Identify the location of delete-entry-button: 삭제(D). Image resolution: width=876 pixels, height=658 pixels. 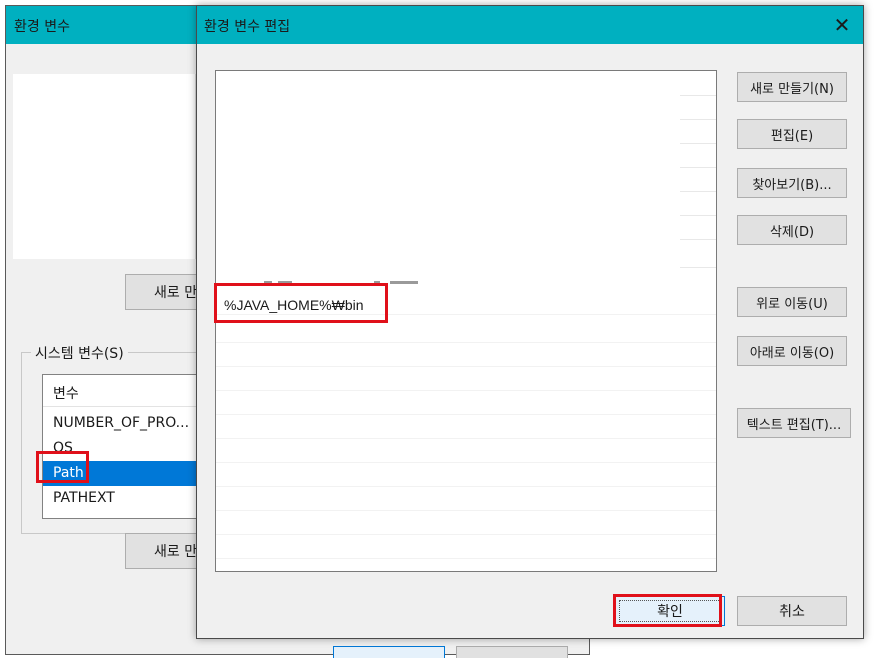
(792, 230).